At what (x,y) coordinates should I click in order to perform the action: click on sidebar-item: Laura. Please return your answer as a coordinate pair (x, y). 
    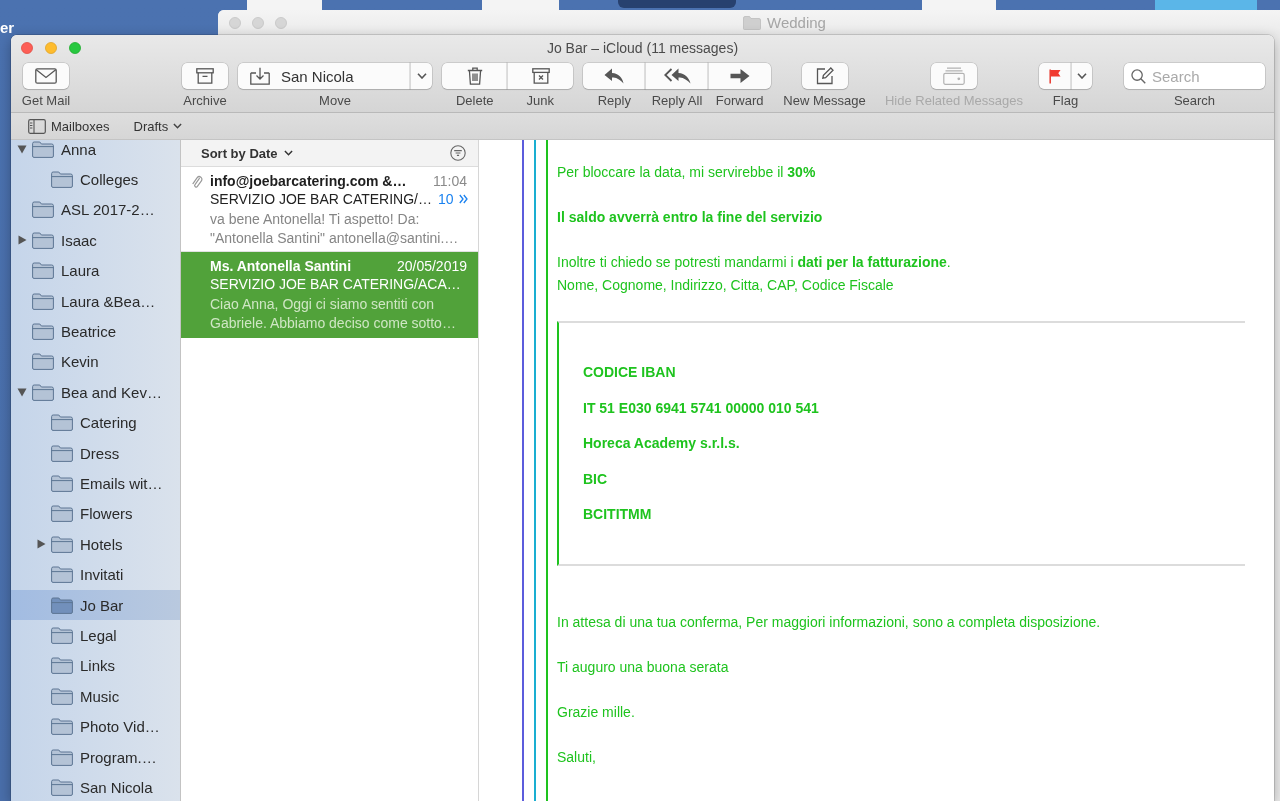
    Looking at the image, I should click on (95, 270).